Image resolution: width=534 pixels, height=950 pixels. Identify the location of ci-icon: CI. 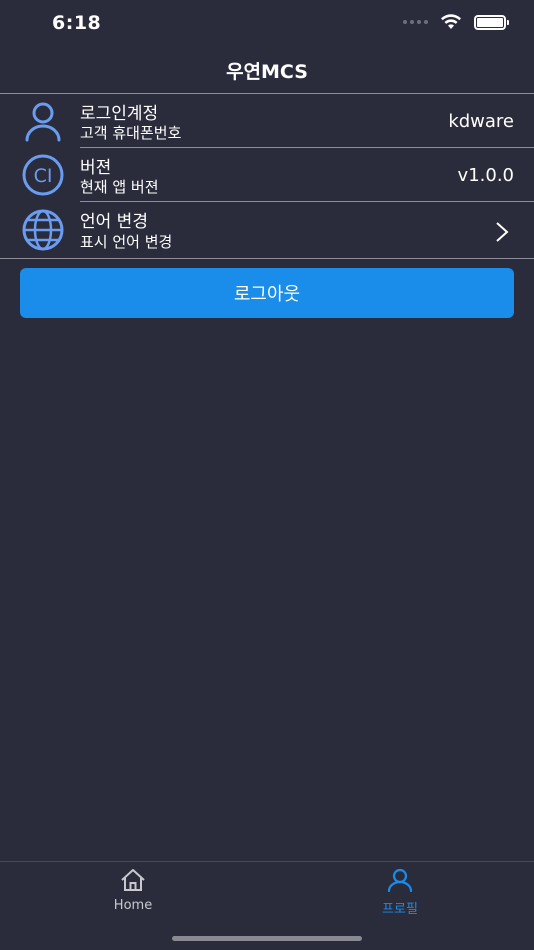
(43, 175).